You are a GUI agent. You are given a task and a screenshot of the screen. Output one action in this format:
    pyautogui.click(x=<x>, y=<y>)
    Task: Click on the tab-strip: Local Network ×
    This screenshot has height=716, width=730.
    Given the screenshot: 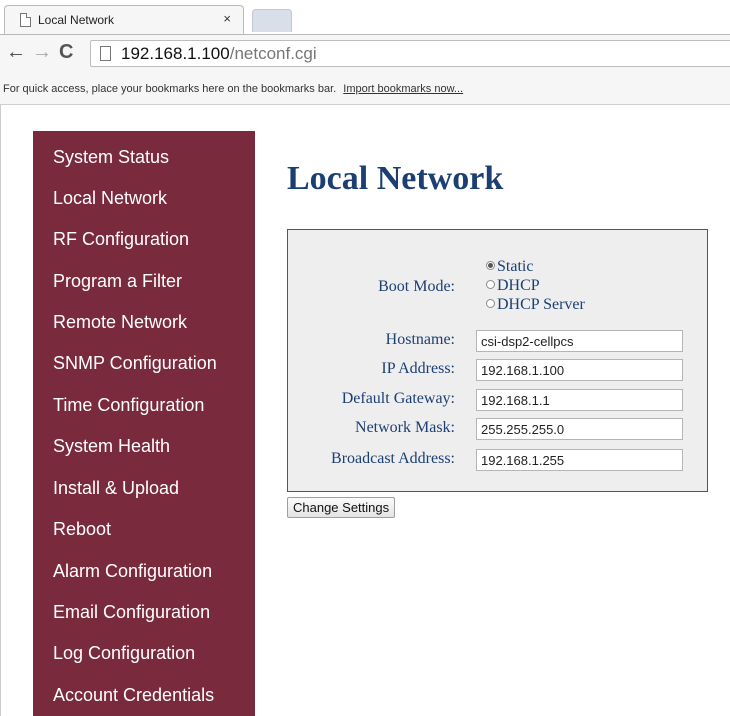 What is the action you would take?
    pyautogui.click(x=365, y=17)
    